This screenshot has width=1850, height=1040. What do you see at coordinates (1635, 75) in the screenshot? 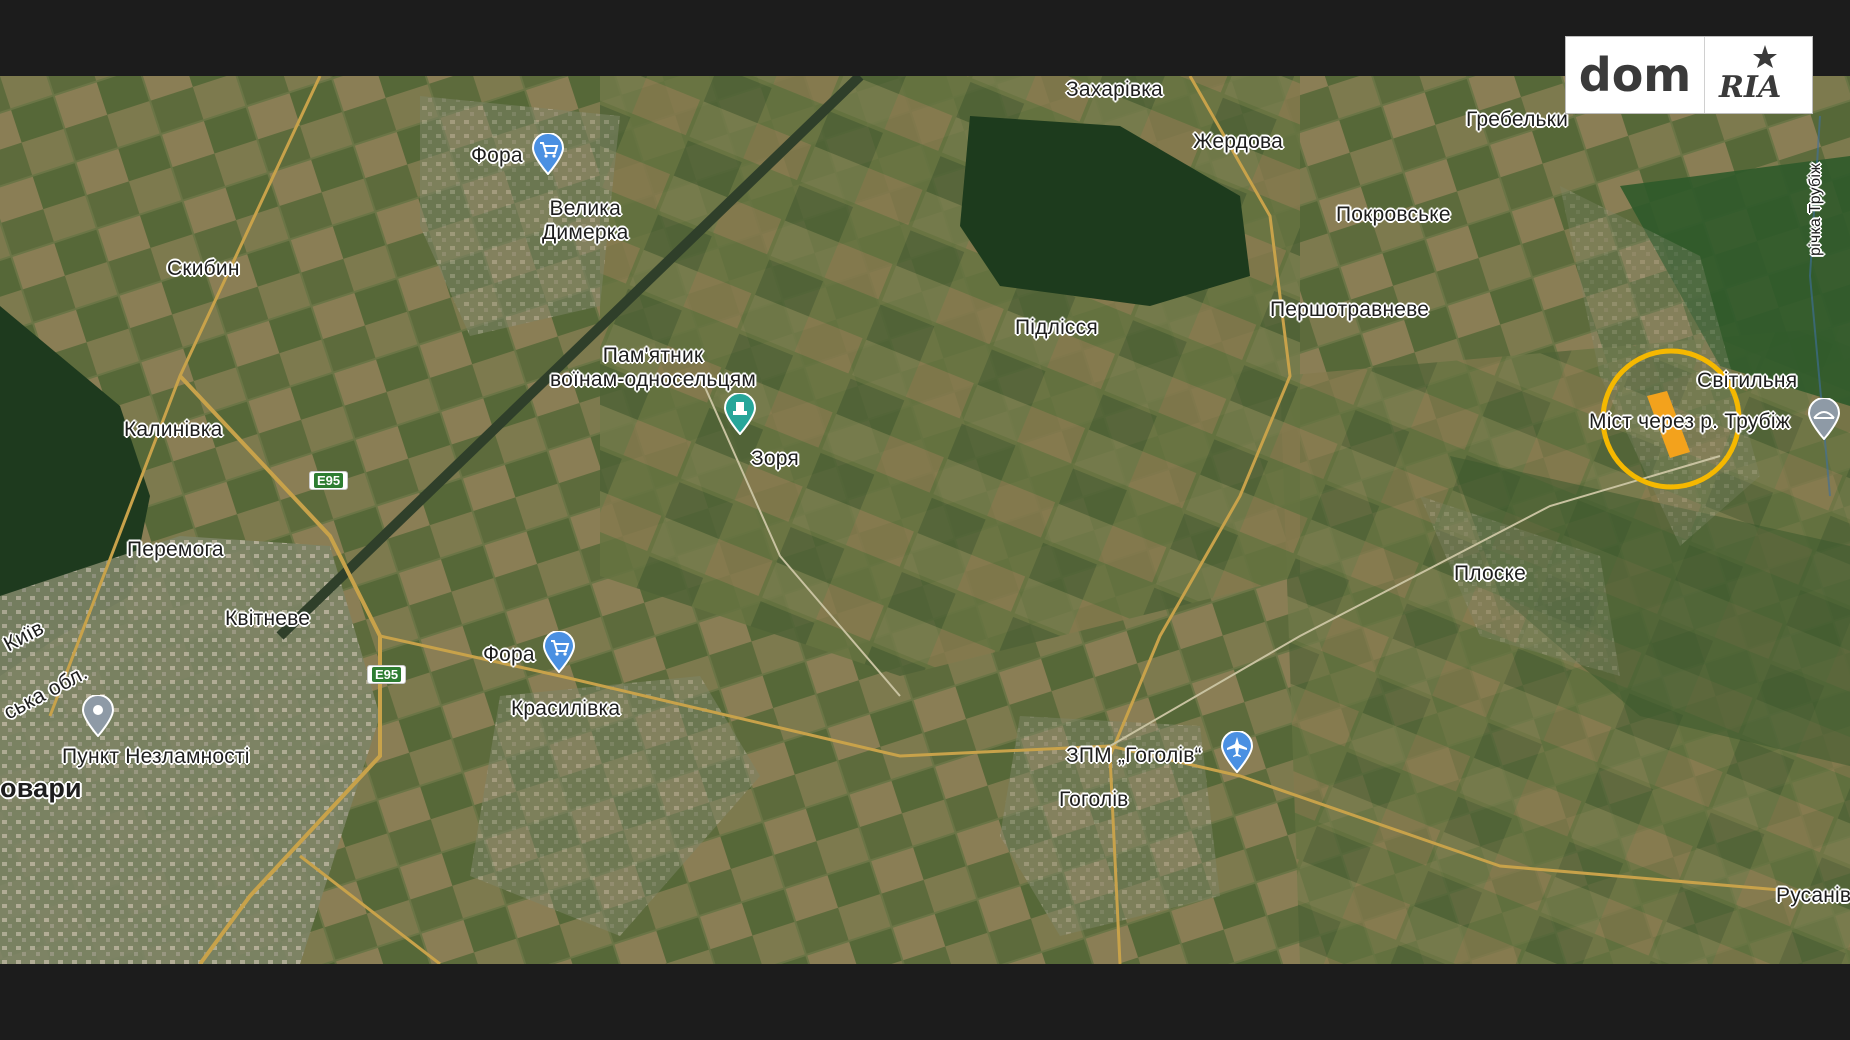
I see `logo-dom-text: dom` at bounding box center [1635, 75].